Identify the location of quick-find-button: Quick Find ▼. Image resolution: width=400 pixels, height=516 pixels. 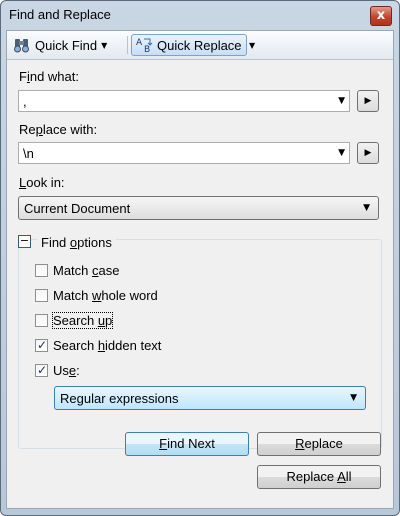
(68, 45).